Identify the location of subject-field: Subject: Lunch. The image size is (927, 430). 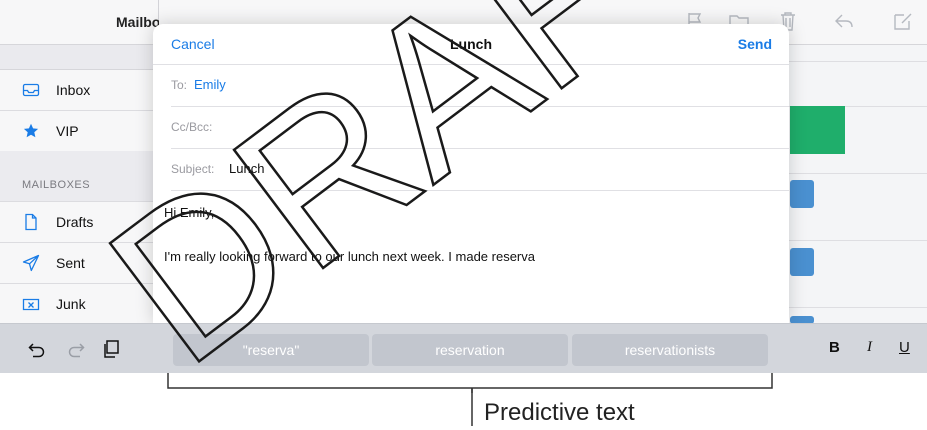
(480, 170).